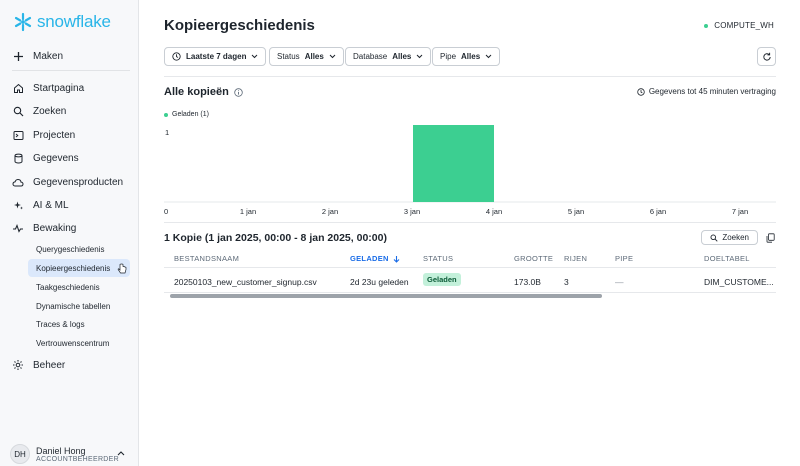 This screenshot has height=466, width=800. What do you see at coordinates (658, 211) in the screenshot?
I see `x-tick-label: 6 jan` at bounding box center [658, 211].